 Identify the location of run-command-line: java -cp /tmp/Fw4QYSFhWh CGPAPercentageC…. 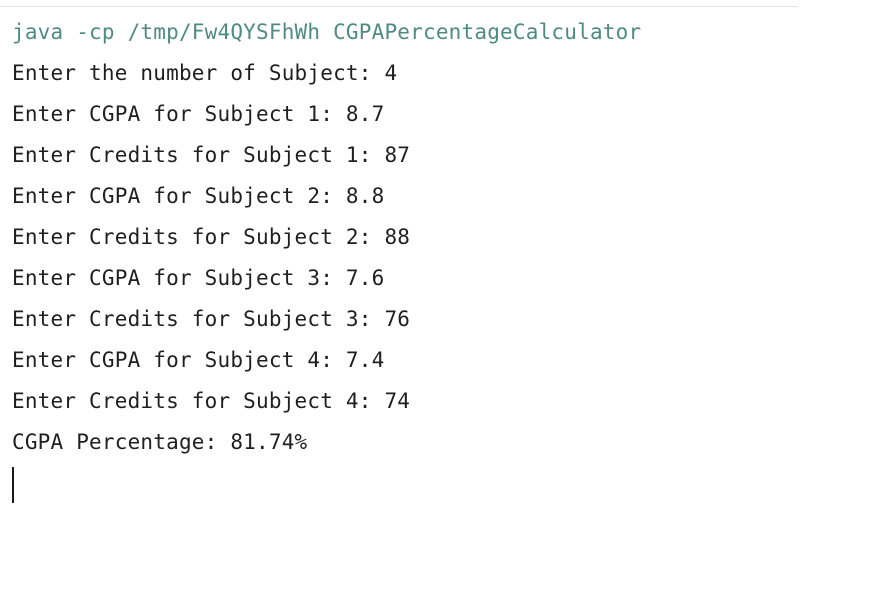
(327, 32).